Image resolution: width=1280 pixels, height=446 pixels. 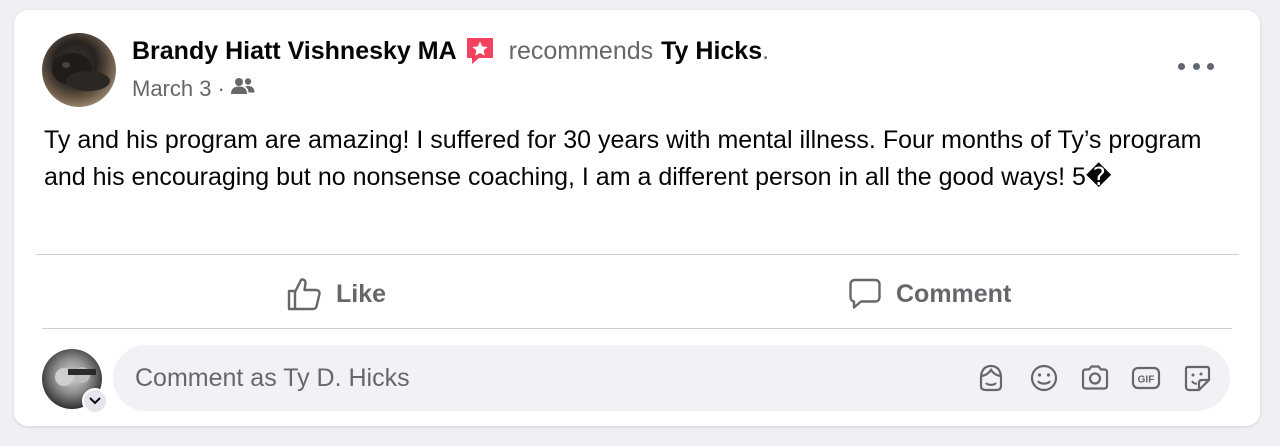 I want to click on recommended-page-name: Ty Hicks, so click(x=711, y=51).